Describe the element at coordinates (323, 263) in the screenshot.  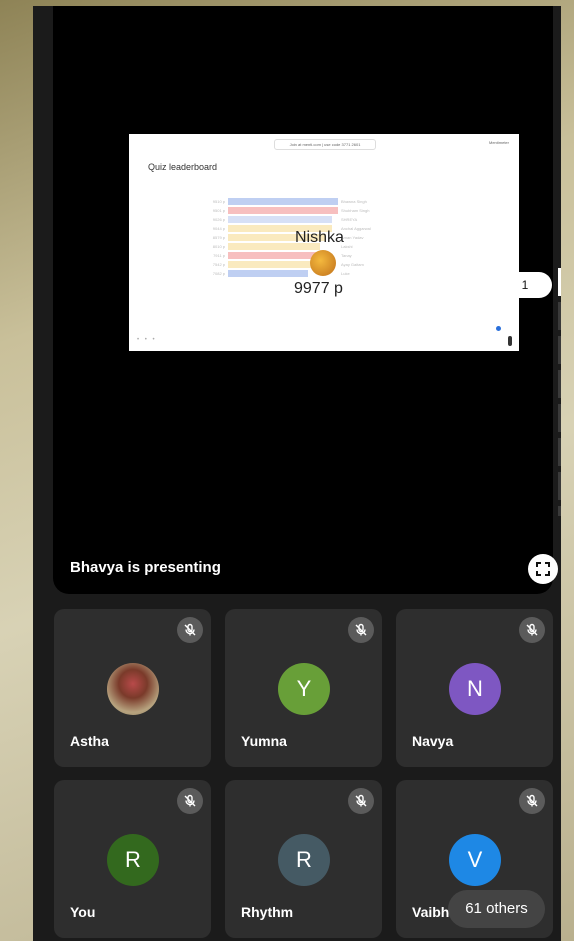
I see `winner-medal-icon` at that location.